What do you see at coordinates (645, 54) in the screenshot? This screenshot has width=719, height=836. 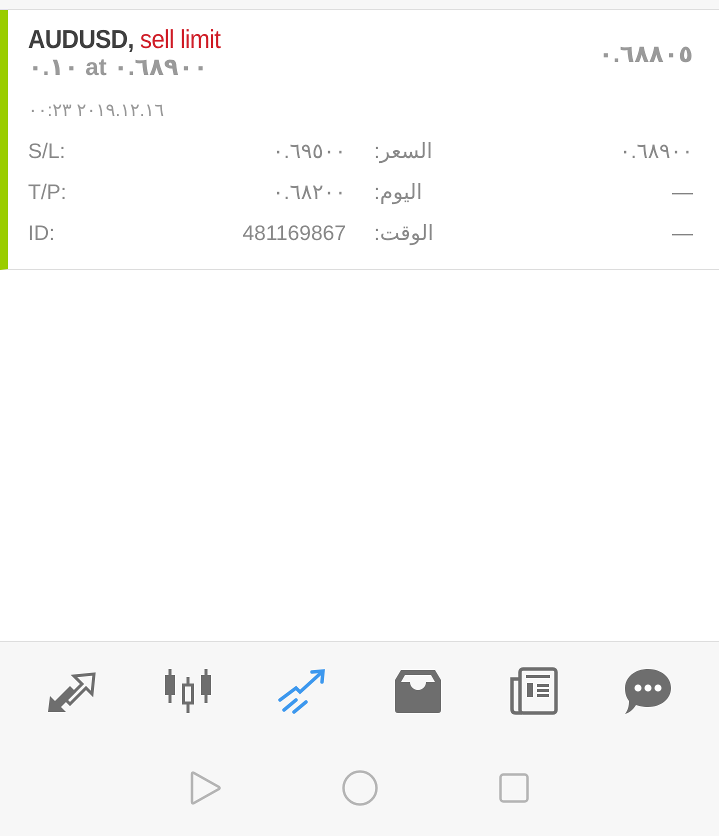 I see `current-price: ٠.٦٨٨٠٥` at bounding box center [645, 54].